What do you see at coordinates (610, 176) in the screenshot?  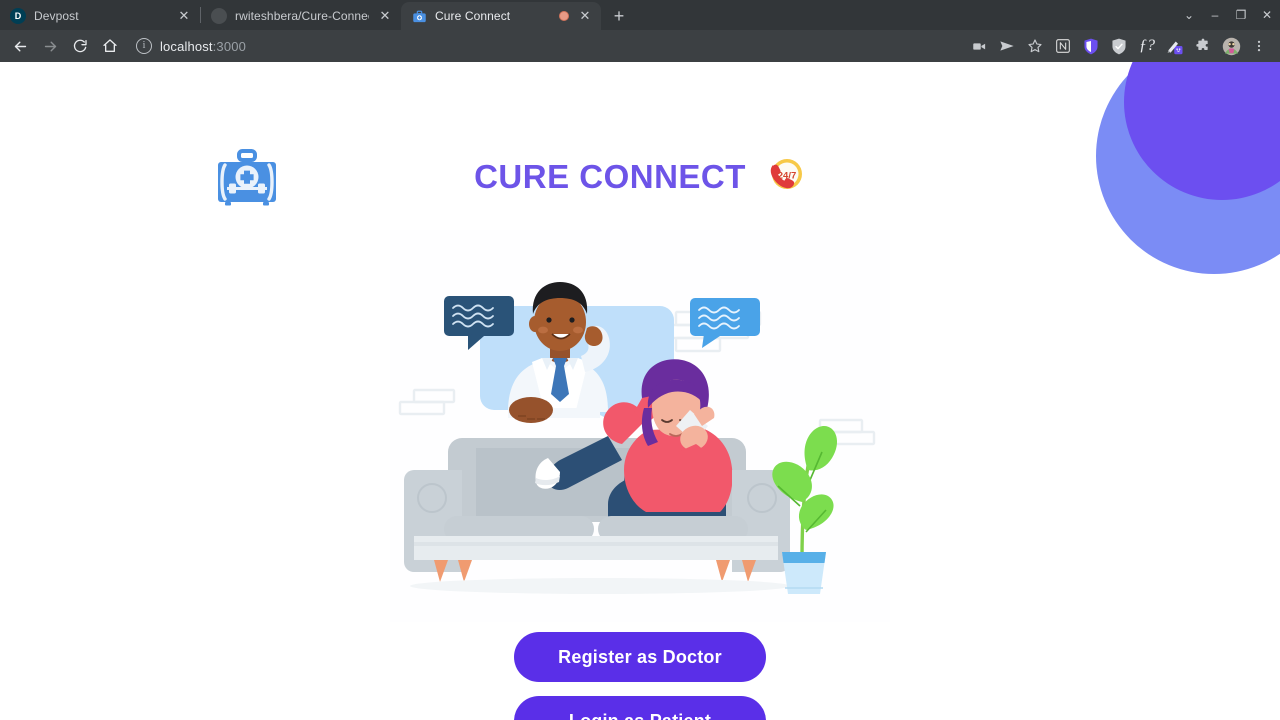 I see `page-title: CURE CONNECT` at bounding box center [610, 176].